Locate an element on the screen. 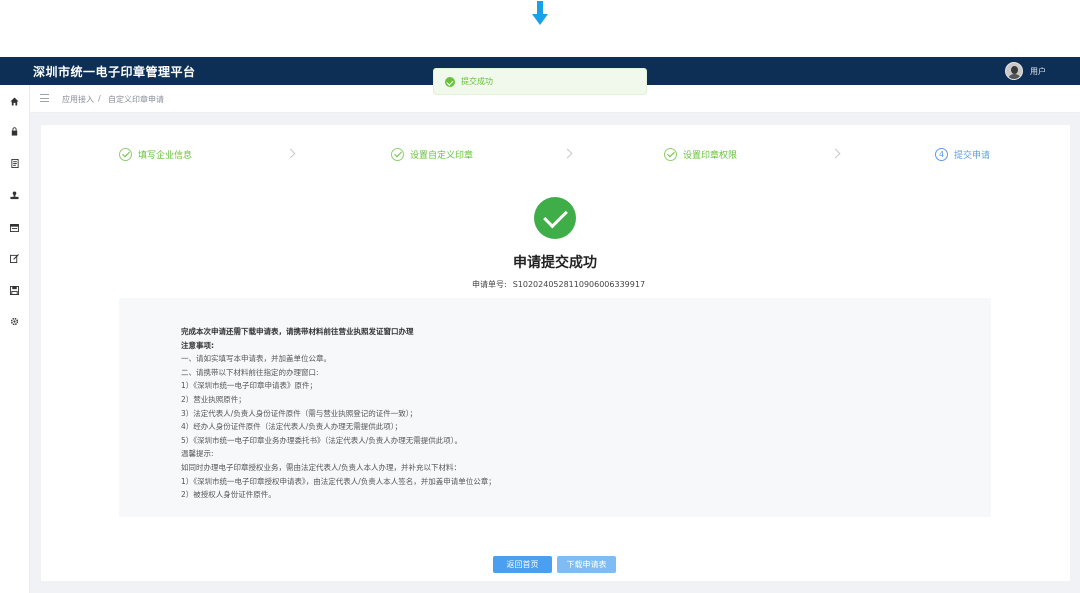 This screenshot has height=593, width=1080. avatar-face-icon is located at coordinates (1014, 70).